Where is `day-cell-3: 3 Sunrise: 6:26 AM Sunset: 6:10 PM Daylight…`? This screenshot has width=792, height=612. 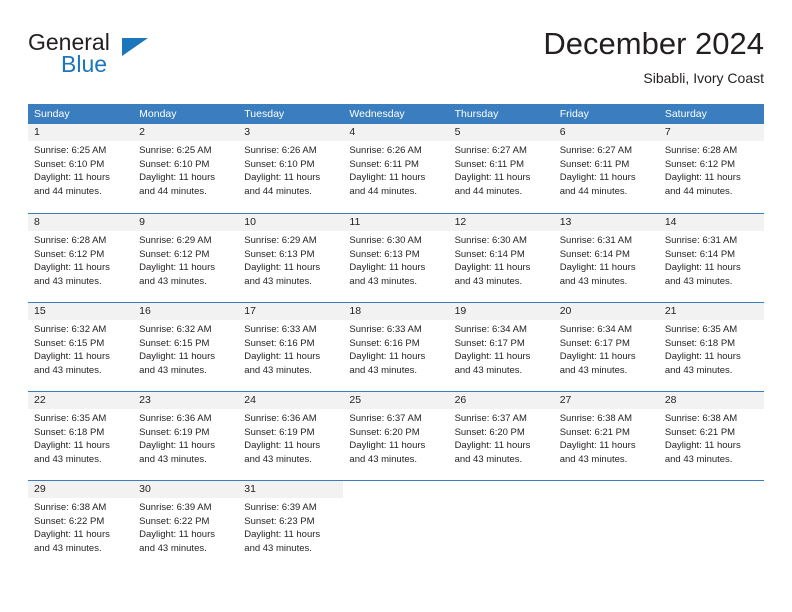 day-cell-3: 3 Sunrise: 6:26 AM Sunset: 6:10 PM Daylight… is located at coordinates (291, 168).